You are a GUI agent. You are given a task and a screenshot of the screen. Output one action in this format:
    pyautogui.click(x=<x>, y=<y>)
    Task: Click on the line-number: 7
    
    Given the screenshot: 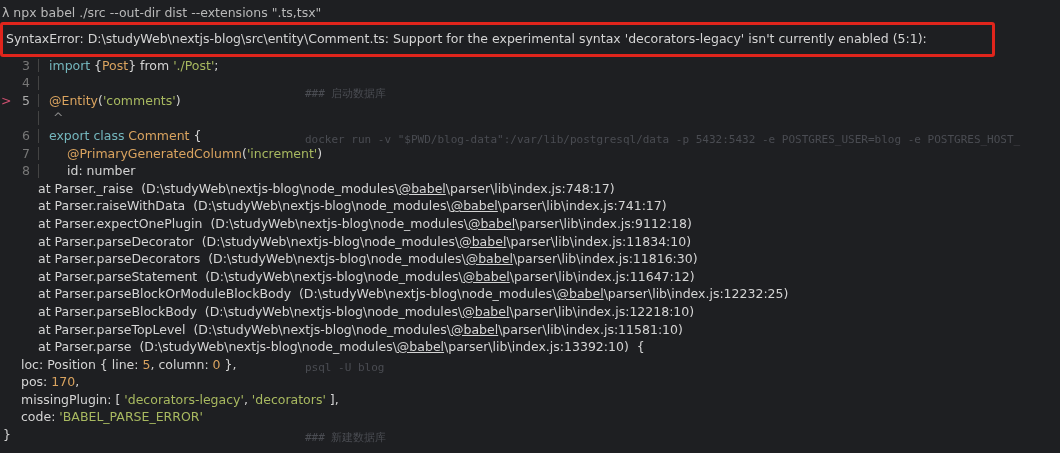 What is the action you would take?
    pyautogui.click(x=26, y=153)
    